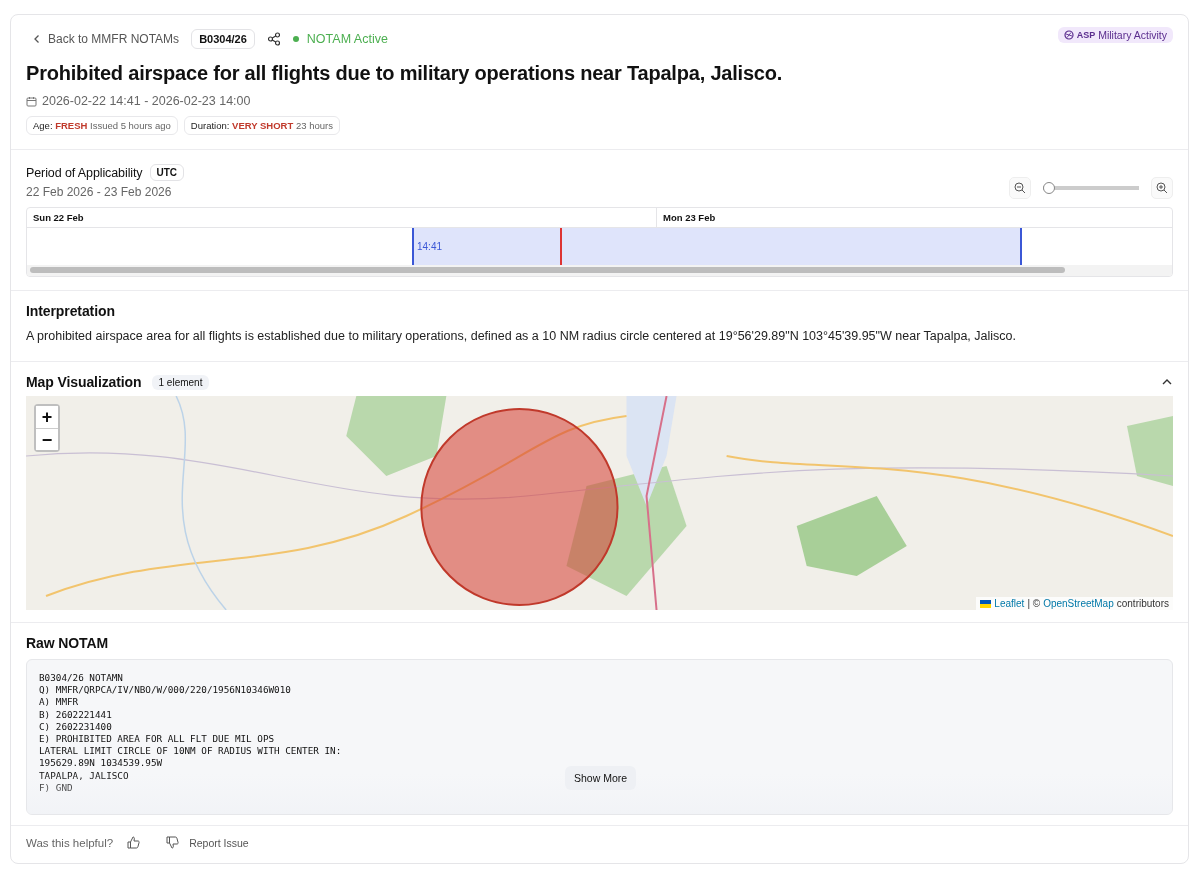  What do you see at coordinates (601, 778) in the screenshot?
I see `show-more-button: Show More` at bounding box center [601, 778].